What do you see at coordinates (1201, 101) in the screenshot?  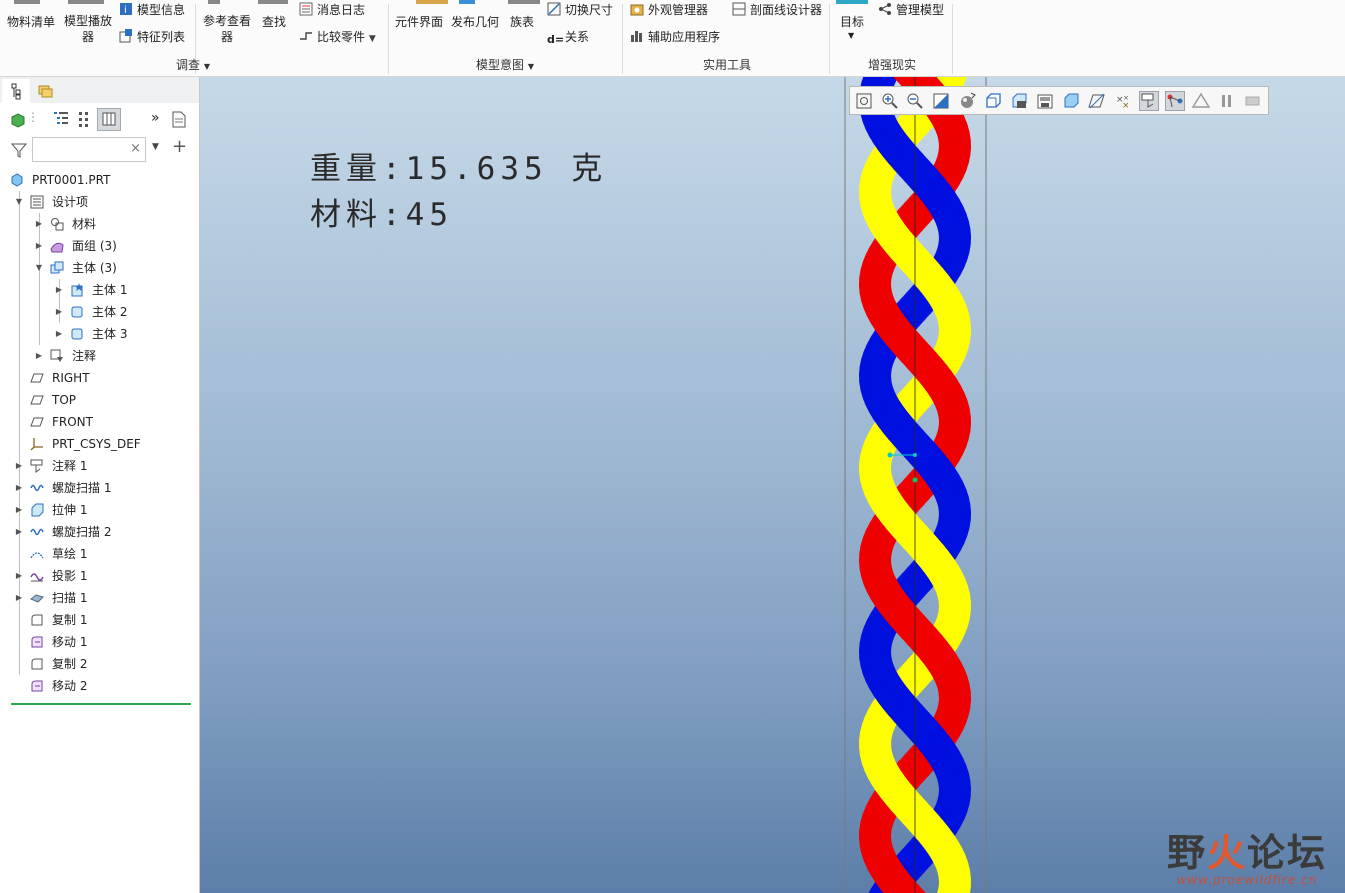 I see `perspective-icon` at bounding box center [1201, 101].